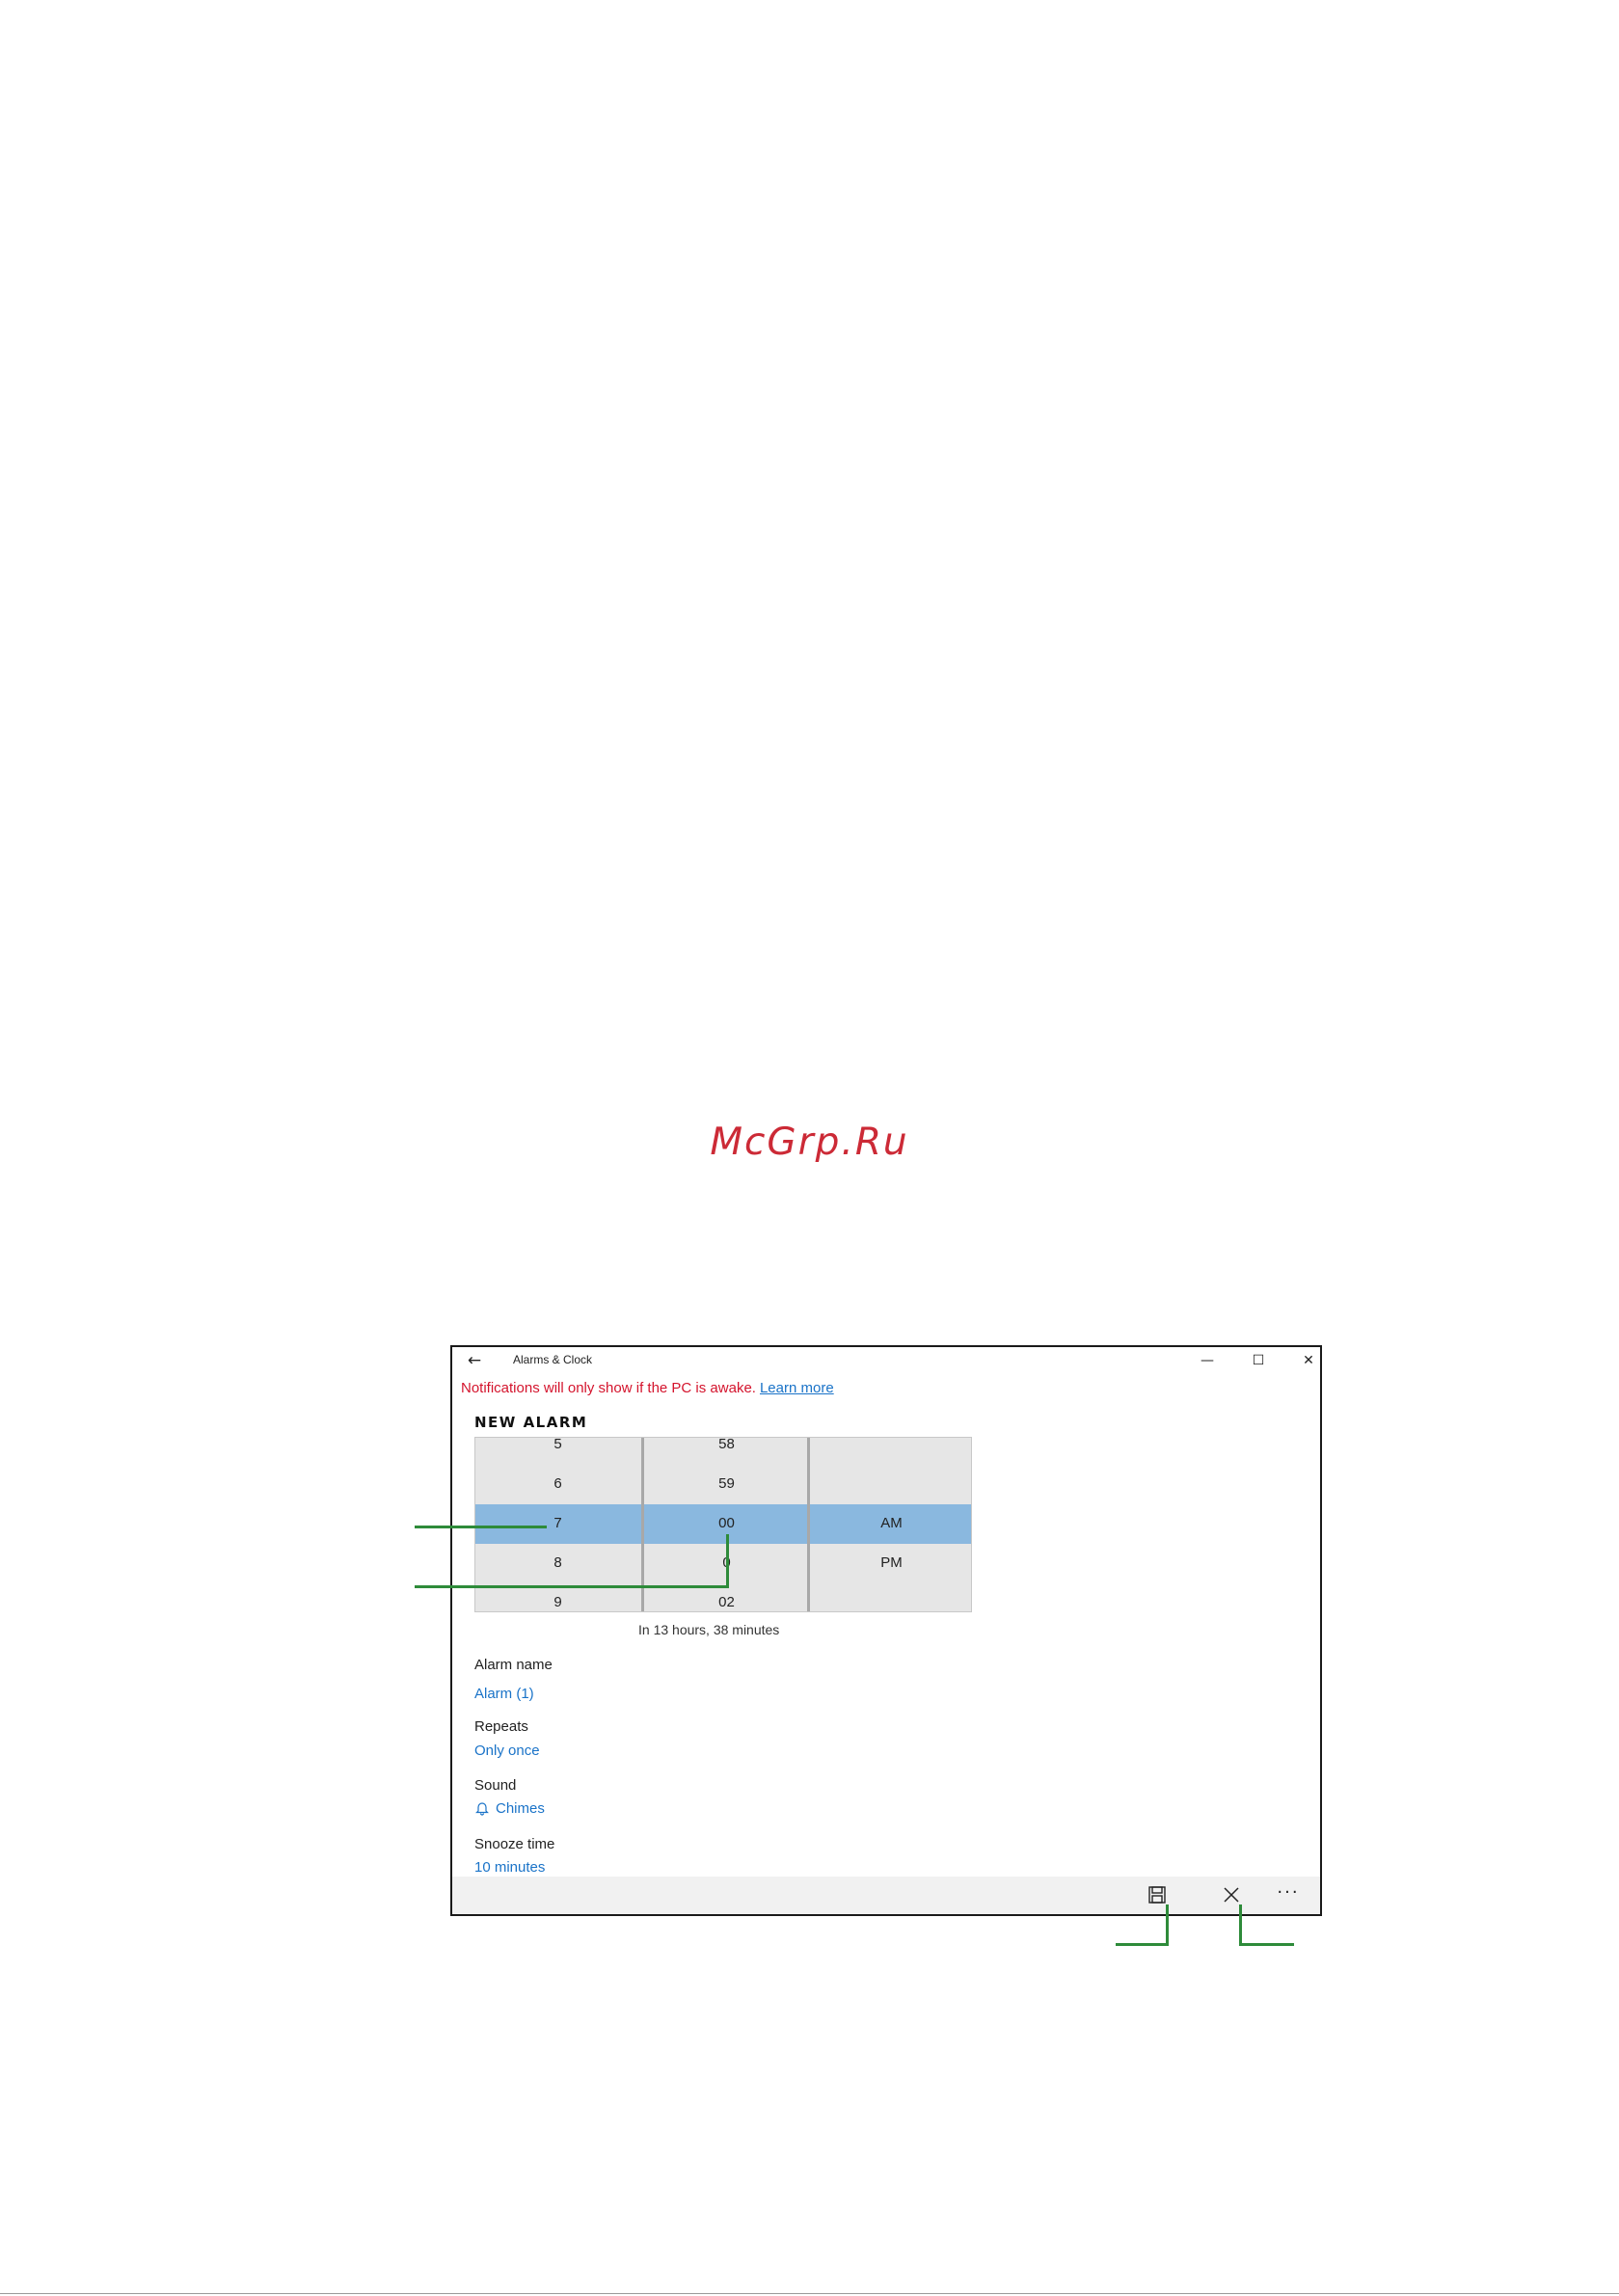 This screenshot has width=1619, height=2296. I want to click on countdown-text: In 13 hours, 38 minutes, so click(709, 1629).